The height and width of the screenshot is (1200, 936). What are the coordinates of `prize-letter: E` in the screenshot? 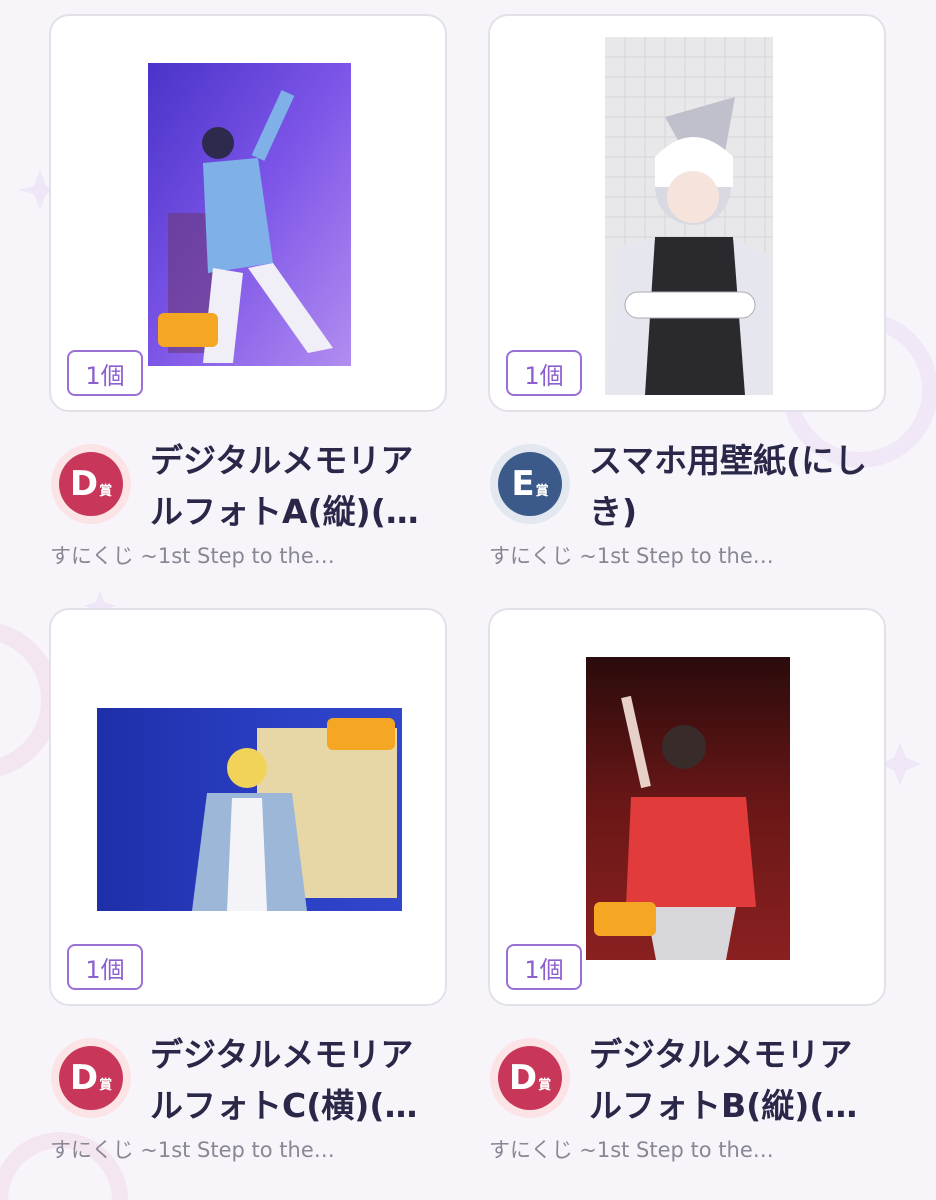 It's located at (523, 484).